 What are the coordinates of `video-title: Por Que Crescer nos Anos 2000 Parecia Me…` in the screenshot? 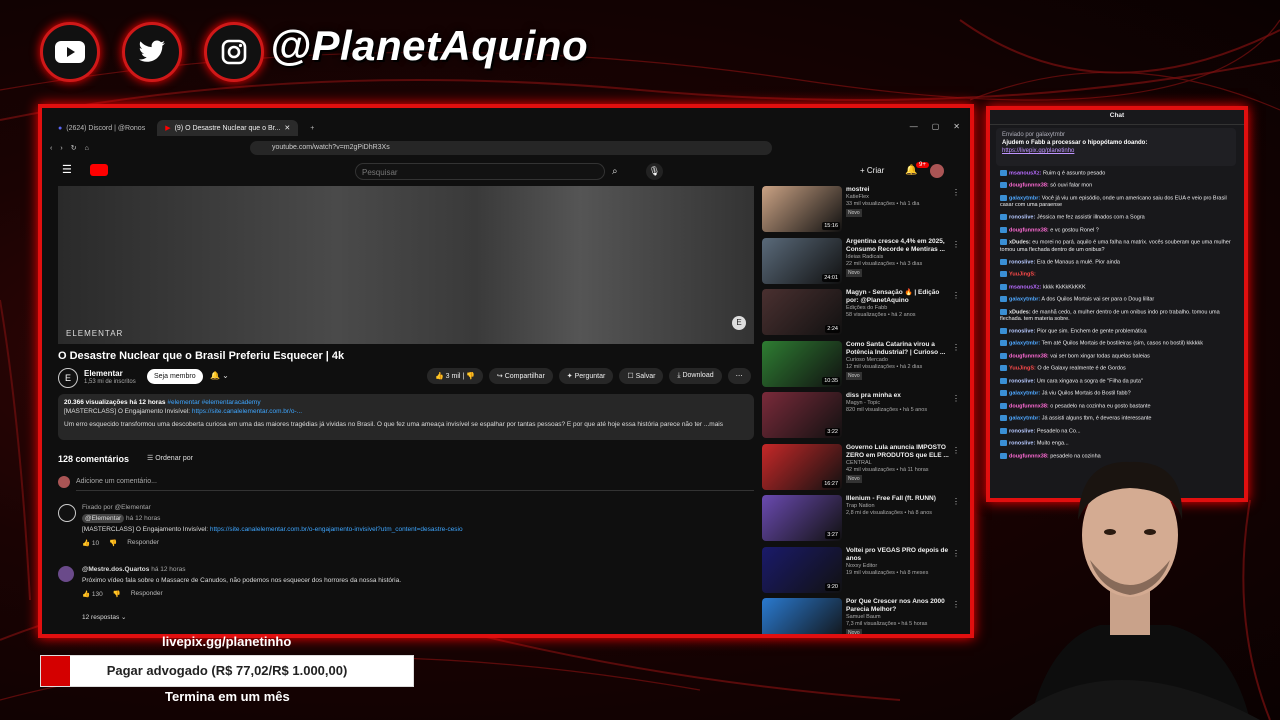 It's located at (898, 606).